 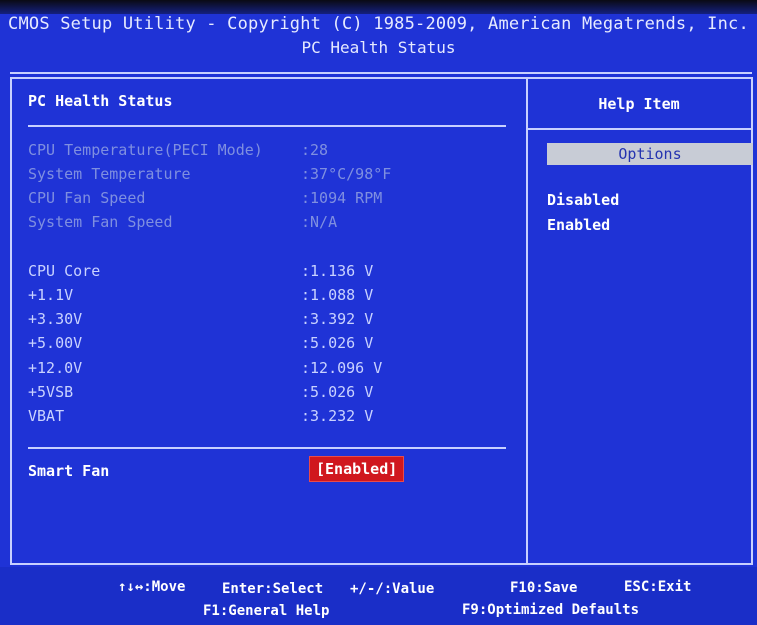 What do you see at coordinates (87, 198) in the screenshot?
I see `cpu-fan-label: CPU Fan Speed` at bounding box center [87, 198].